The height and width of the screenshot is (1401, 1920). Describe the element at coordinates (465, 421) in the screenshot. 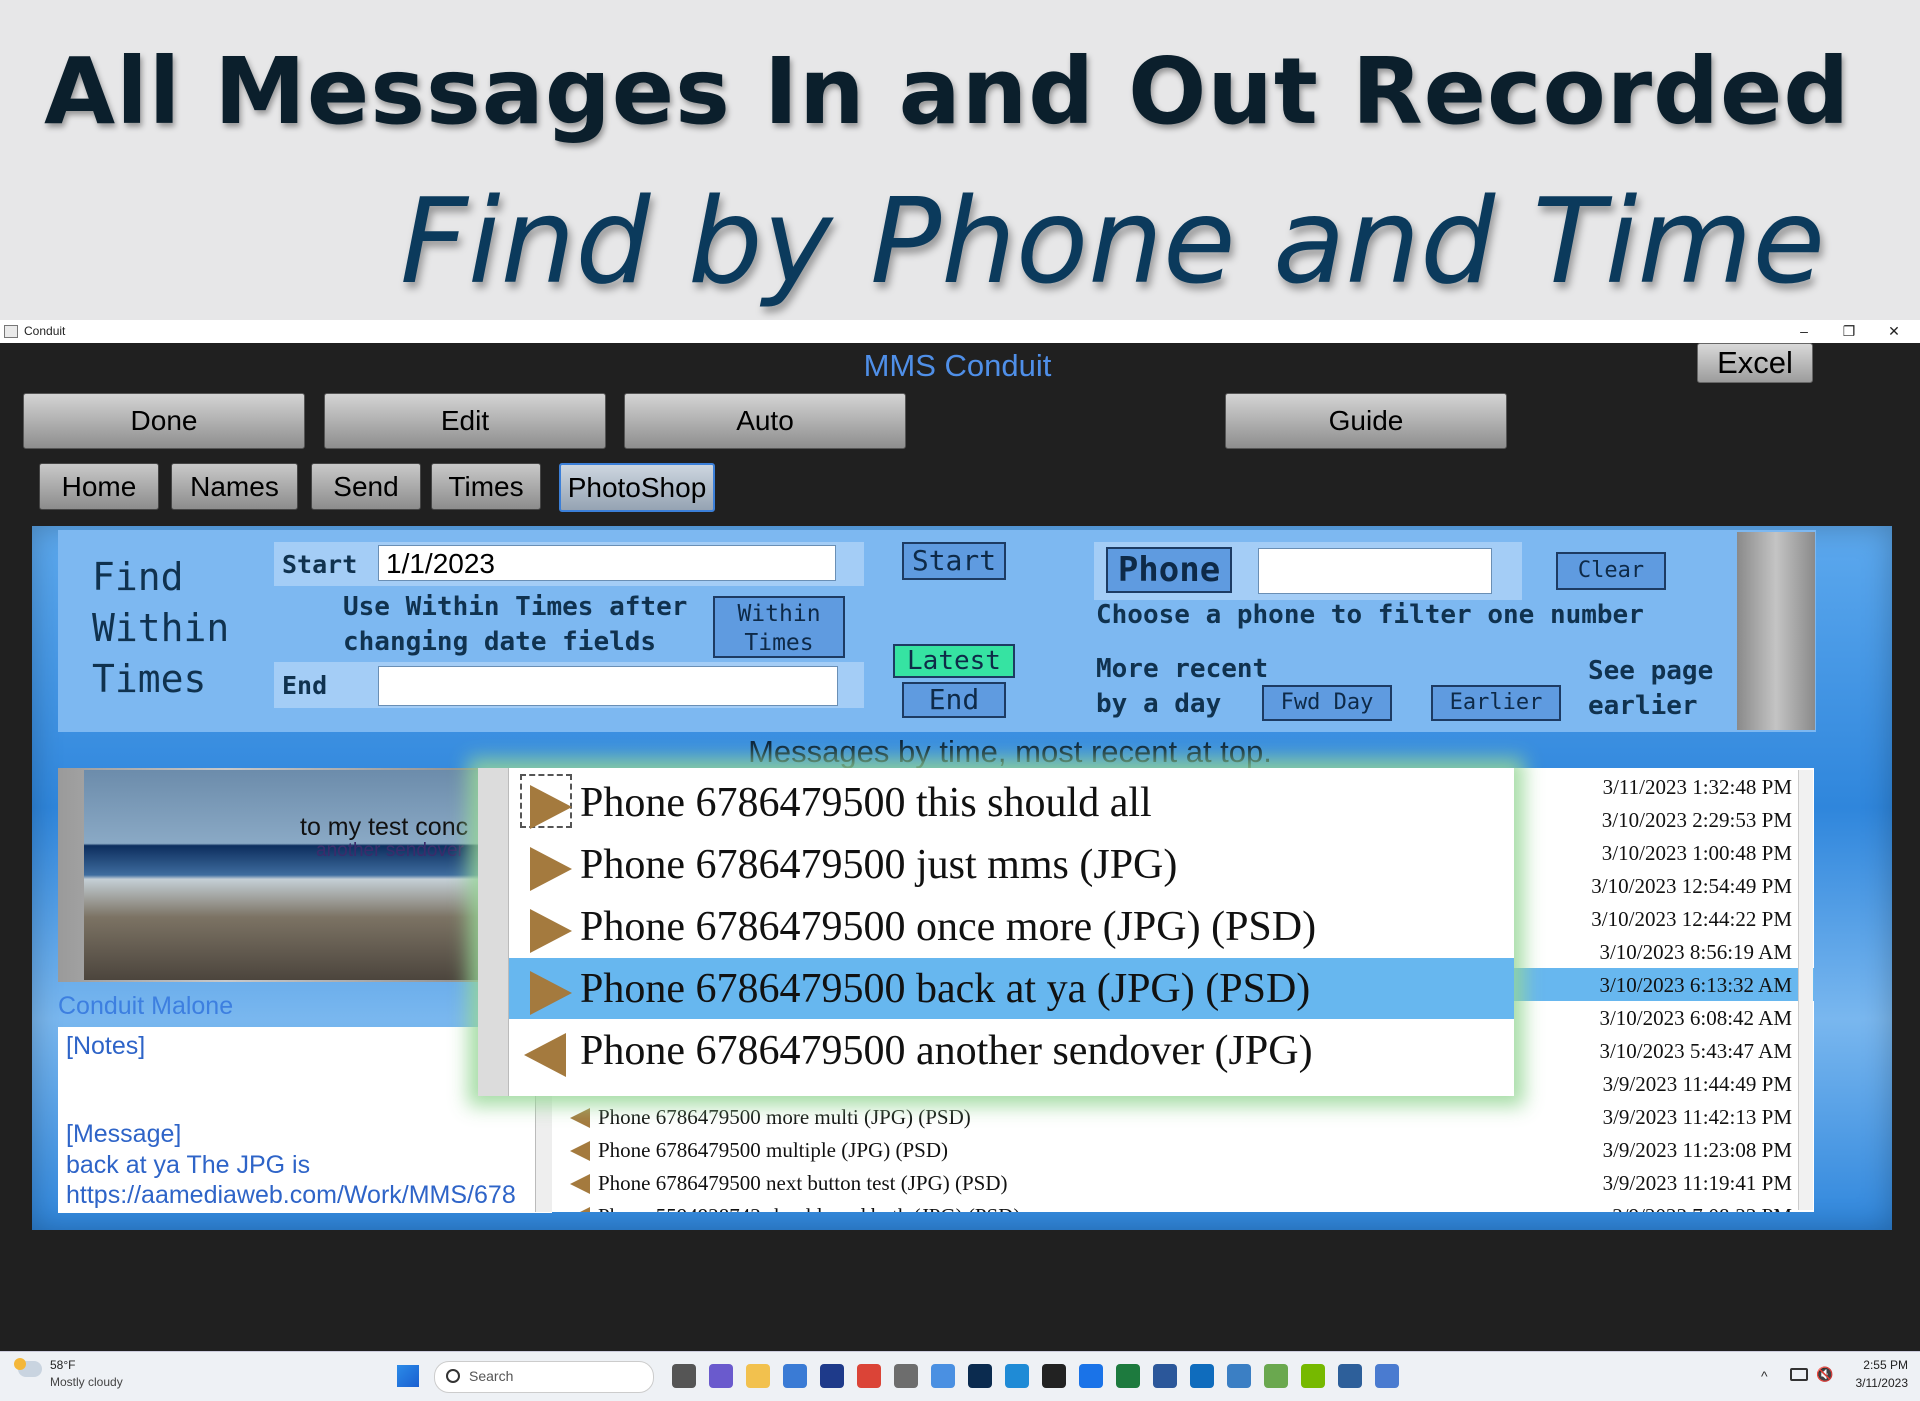

I see `edit-button: Edit` at that location.